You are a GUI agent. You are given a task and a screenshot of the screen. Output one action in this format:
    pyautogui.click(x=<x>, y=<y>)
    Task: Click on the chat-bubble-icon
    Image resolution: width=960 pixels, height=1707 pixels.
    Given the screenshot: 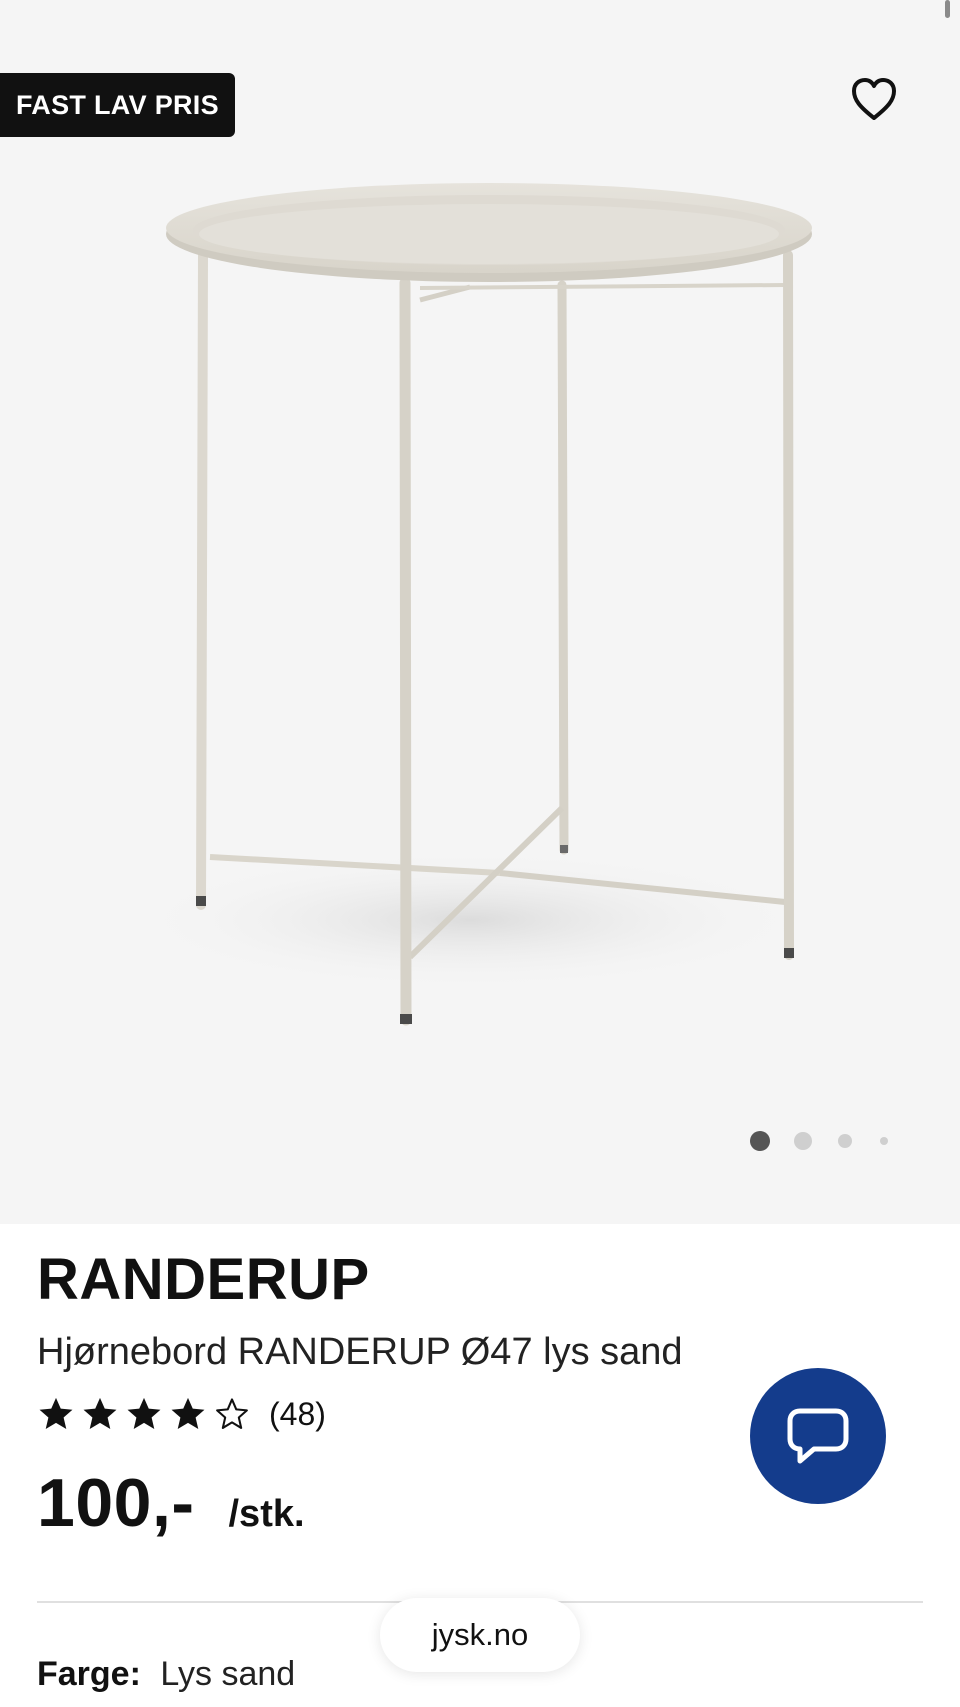 What is the action you would take?
    pyautogui.click(x=818, y=1436)
    